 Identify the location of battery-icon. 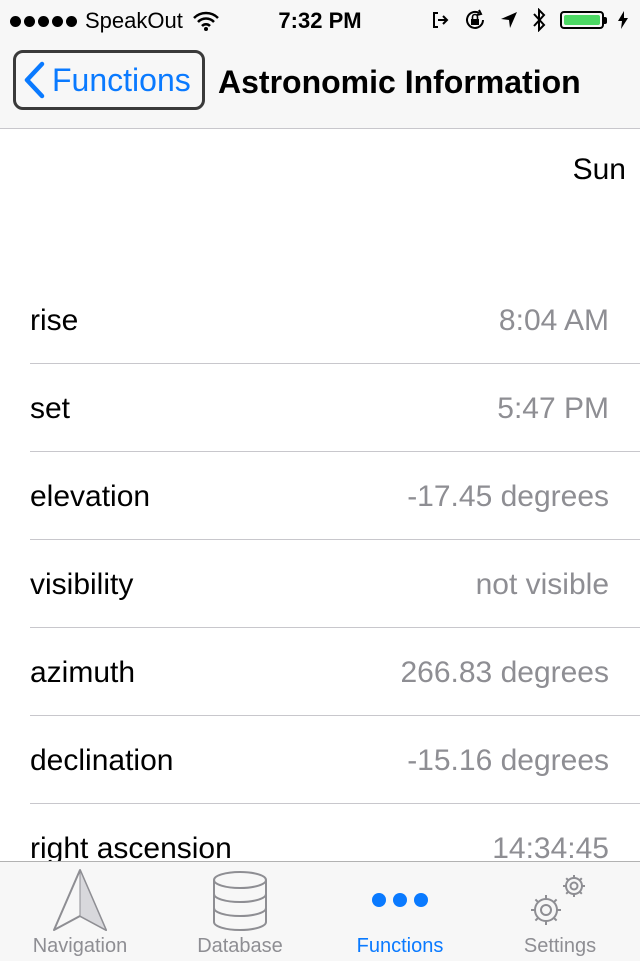
(583, 20).